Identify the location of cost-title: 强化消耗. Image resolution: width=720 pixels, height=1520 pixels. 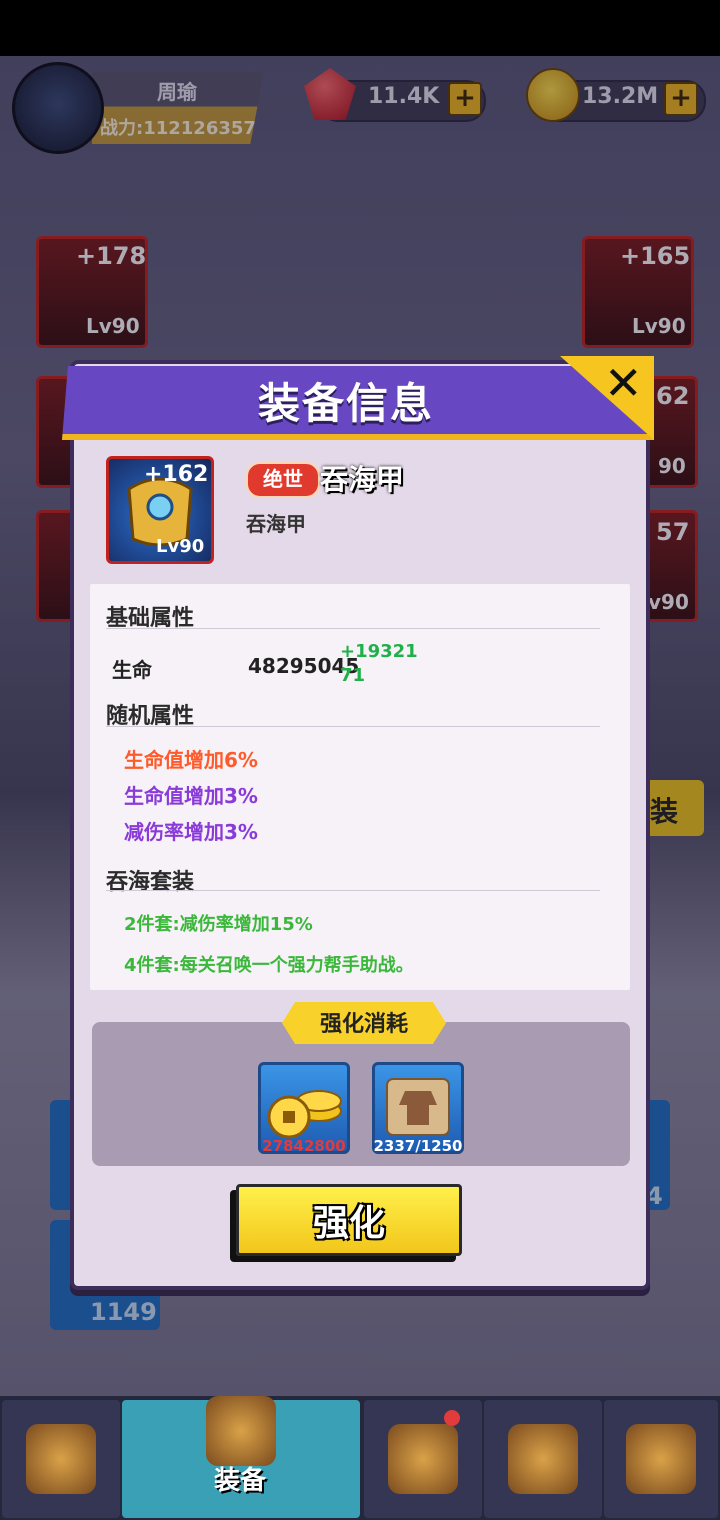
(363, 1024).